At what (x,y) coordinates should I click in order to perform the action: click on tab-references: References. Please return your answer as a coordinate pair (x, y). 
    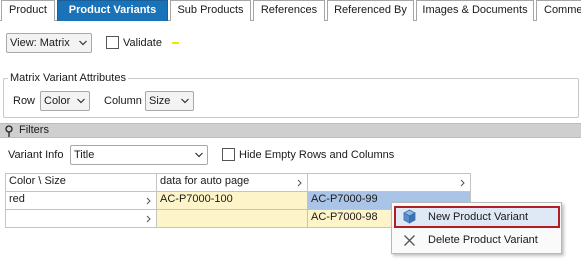
    Looking at the image, I should click on (289, 10).